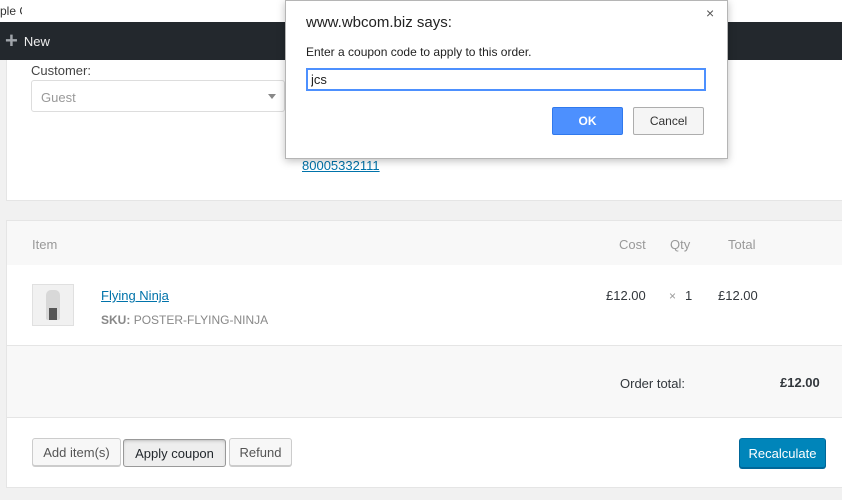  I want to click on apply-coupon-button: Apply coupon, so click(174, 453).